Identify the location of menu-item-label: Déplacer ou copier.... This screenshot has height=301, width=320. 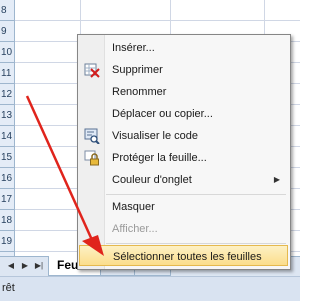
(162, 114).